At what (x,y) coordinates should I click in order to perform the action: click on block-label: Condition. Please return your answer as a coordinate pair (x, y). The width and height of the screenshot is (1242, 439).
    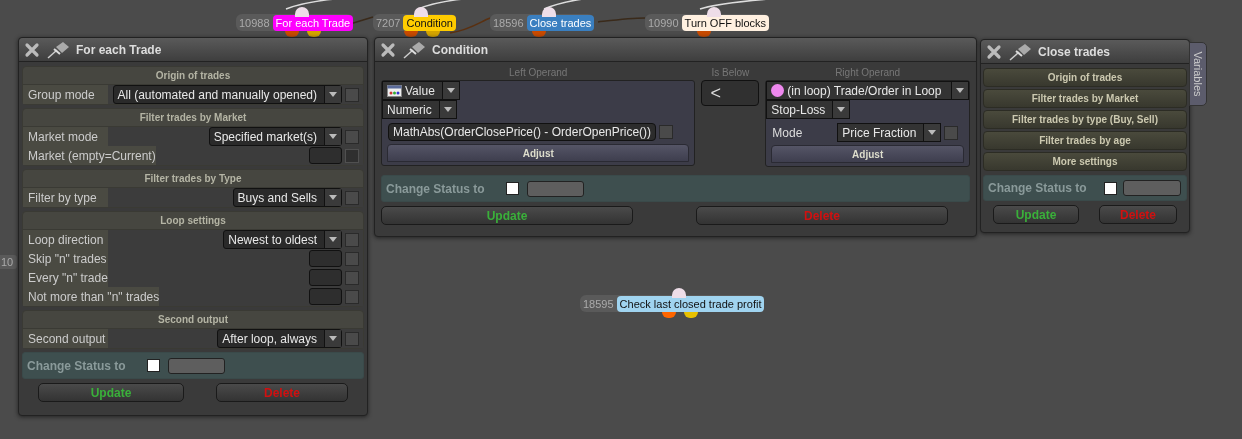
    Looking at the image, I should click on (429, 22).